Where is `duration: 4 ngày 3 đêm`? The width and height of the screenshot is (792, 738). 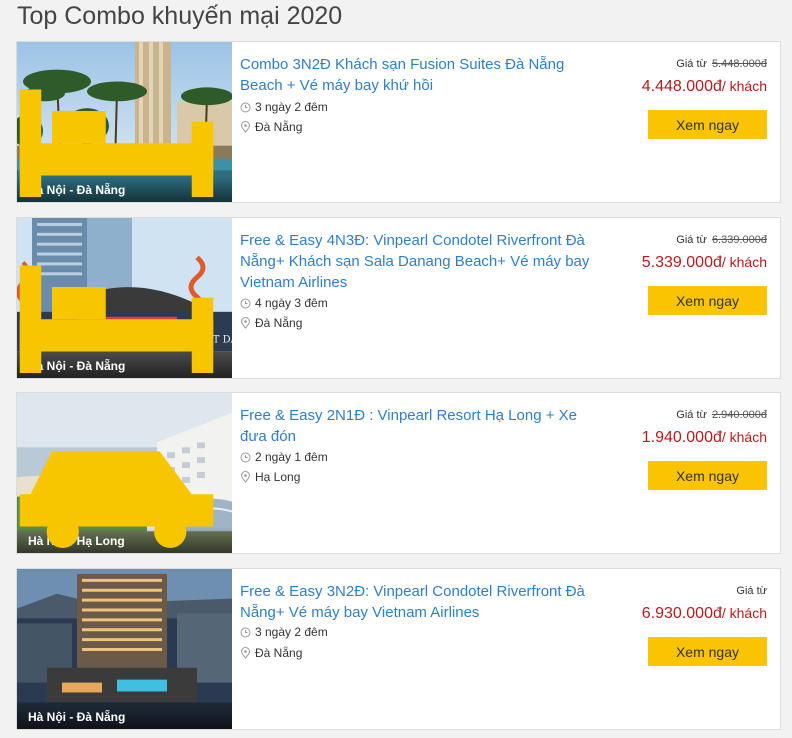
duration: 4 ngày 3 đêm is located at coordinates (284, 303).